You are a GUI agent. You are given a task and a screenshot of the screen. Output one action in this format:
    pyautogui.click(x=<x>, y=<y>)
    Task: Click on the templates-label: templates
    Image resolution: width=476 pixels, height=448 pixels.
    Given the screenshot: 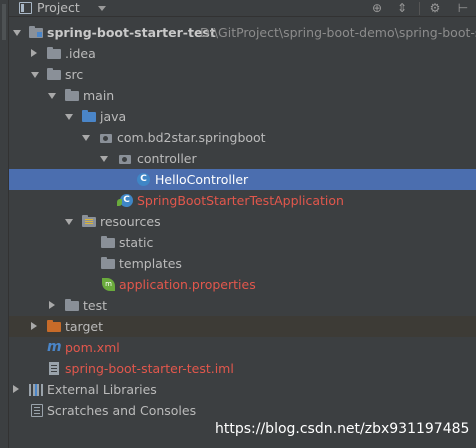 What is the action you would take?
    pyautogui.click(x=150, y=263)
    